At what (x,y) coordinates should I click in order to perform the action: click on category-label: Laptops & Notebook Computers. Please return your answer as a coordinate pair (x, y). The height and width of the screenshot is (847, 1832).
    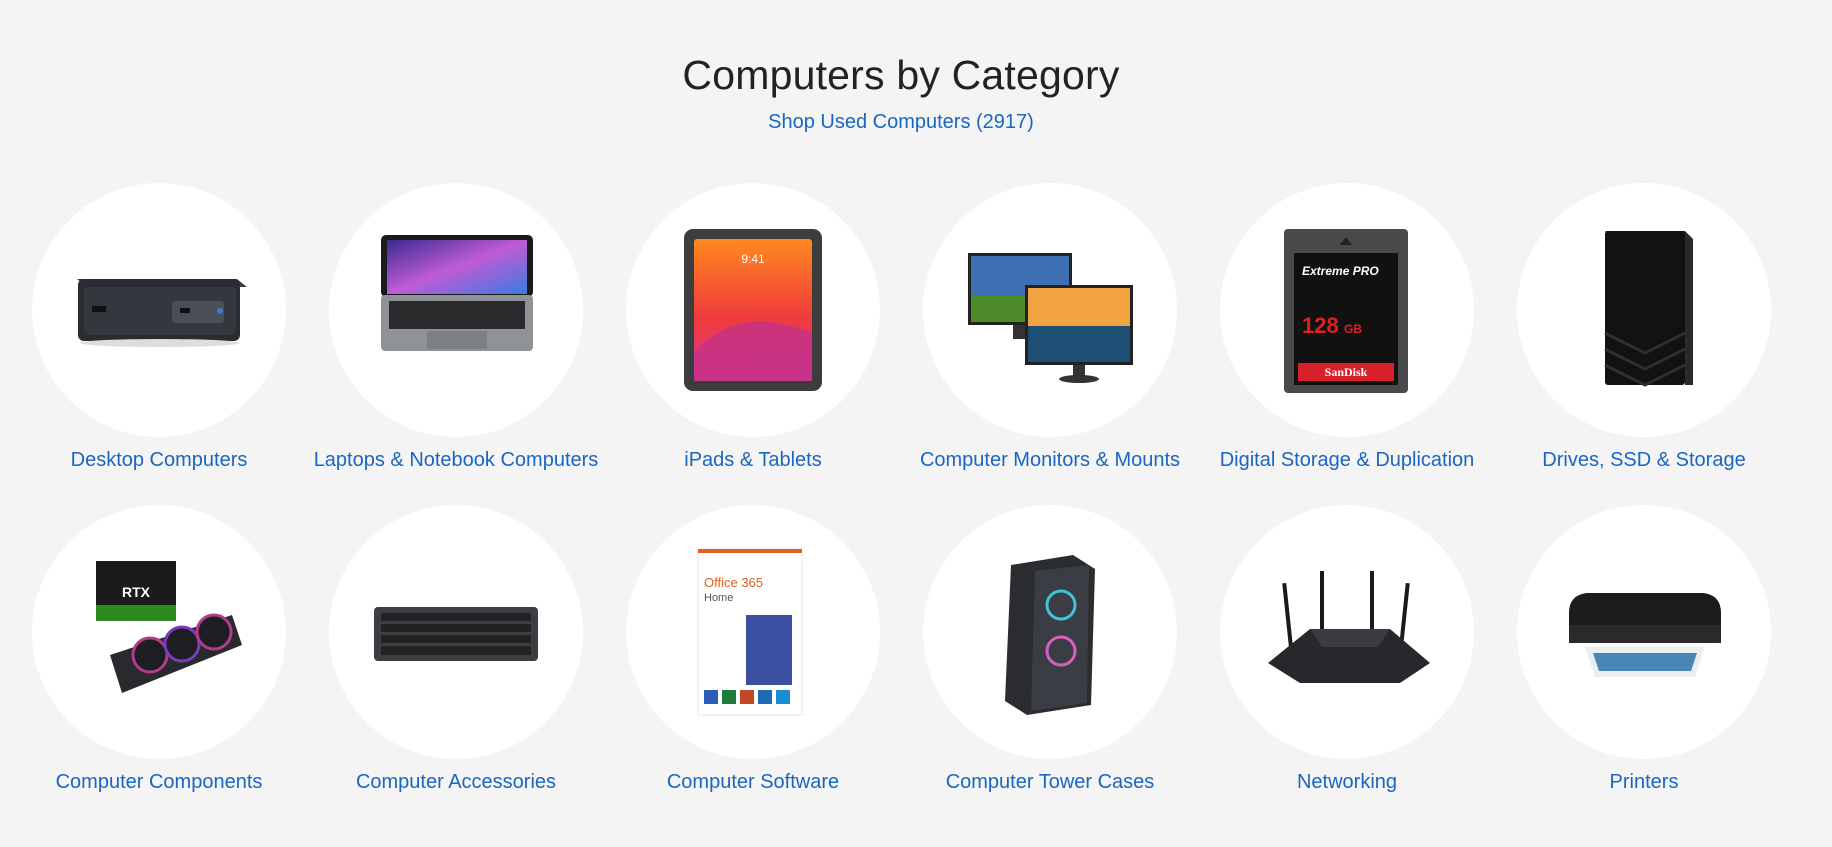
    Looking at the image, I should click on (456, 460).